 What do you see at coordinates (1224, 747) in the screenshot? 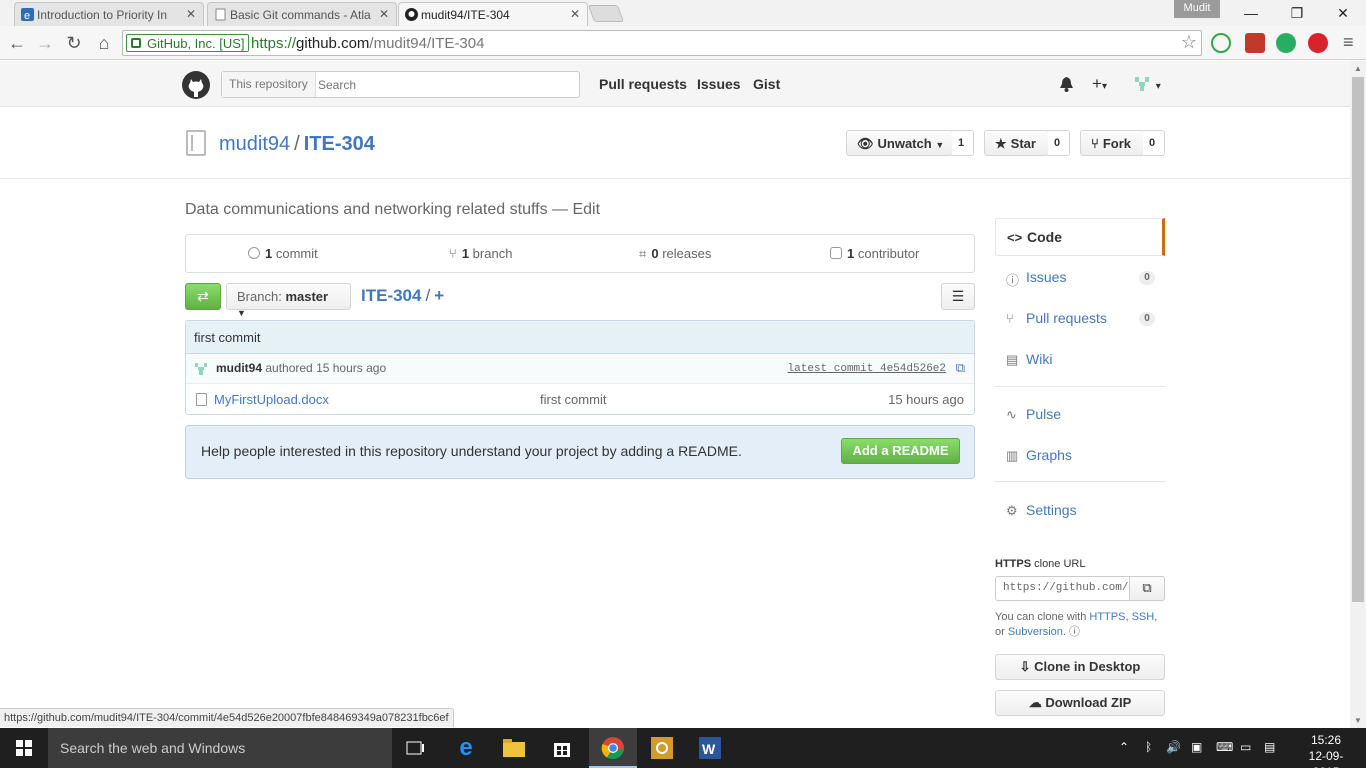
I see `keyboard-icon: ⌨` at bounding box center [1224, 747].